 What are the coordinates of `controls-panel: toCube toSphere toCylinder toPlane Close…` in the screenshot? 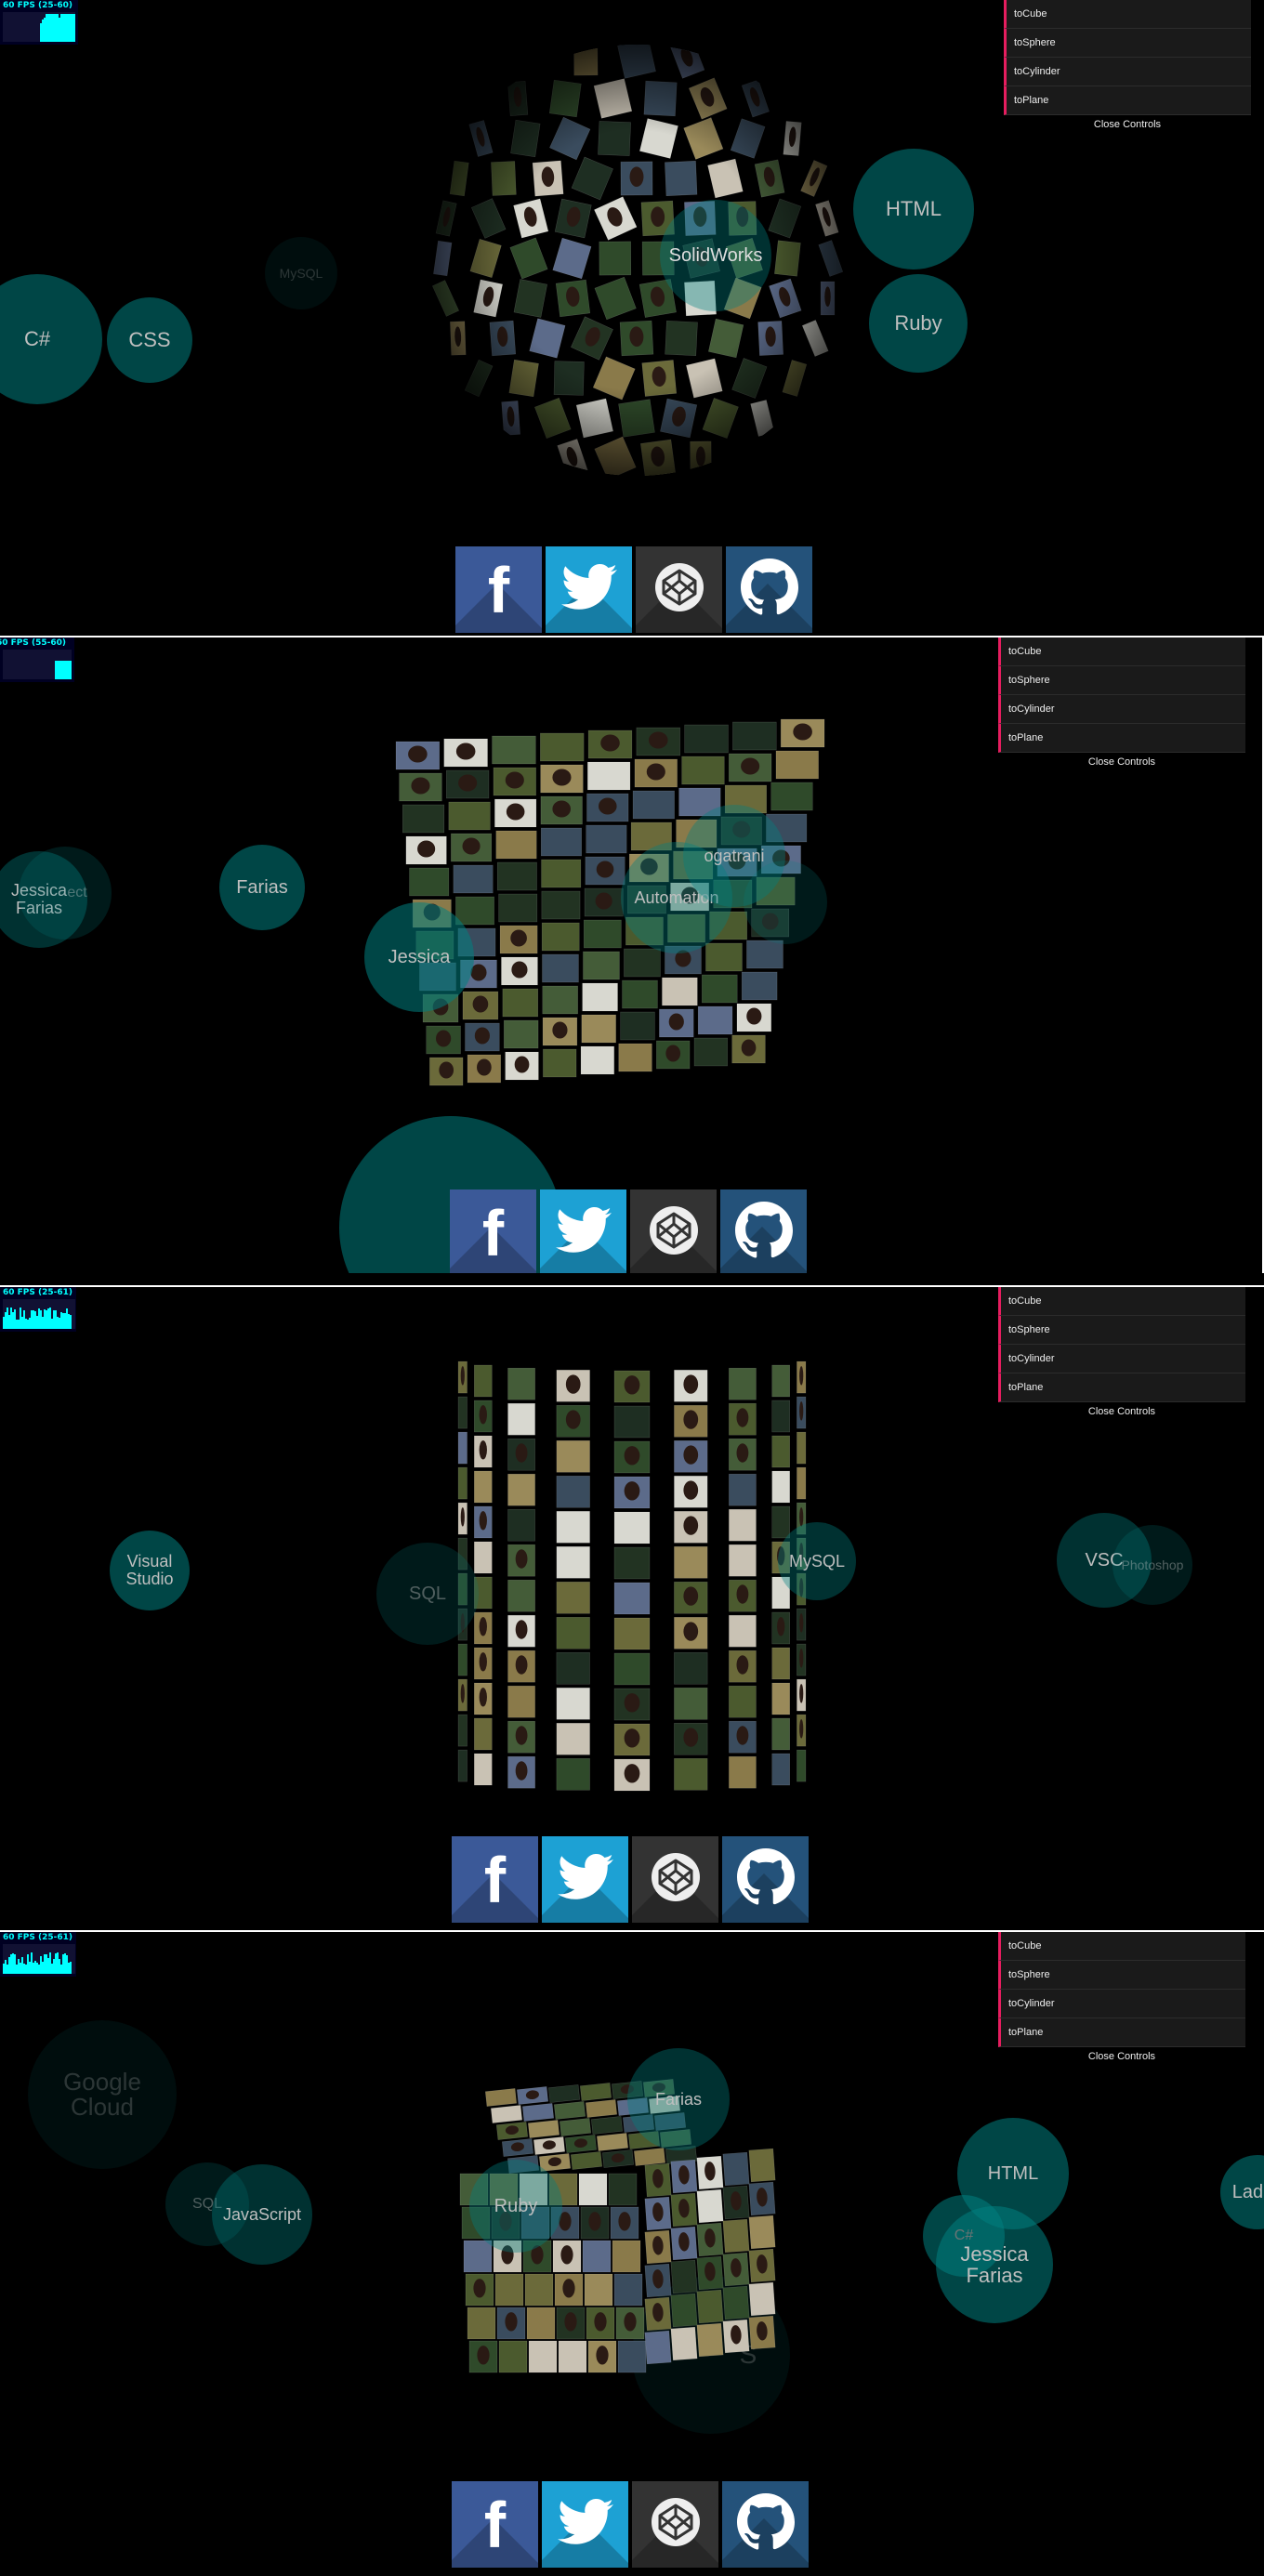 It's located at (1121, 1354).